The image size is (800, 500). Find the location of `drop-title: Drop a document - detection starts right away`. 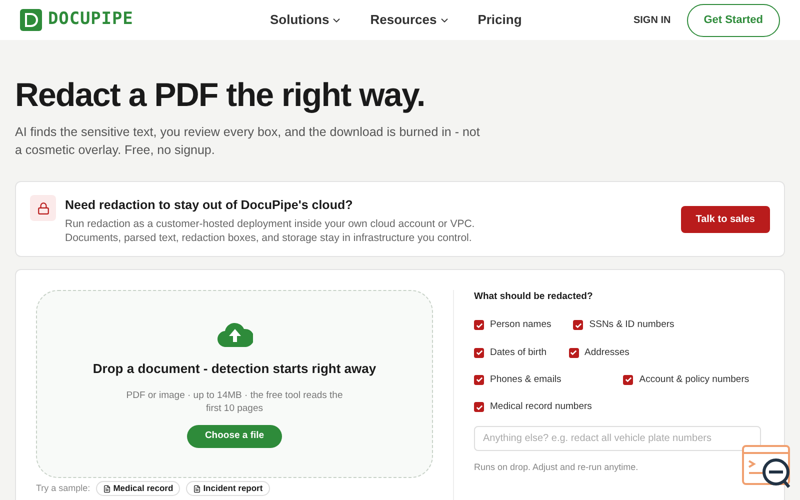

drop-title: Drop a document - detection starts right away is located at coordinates (234, 369).